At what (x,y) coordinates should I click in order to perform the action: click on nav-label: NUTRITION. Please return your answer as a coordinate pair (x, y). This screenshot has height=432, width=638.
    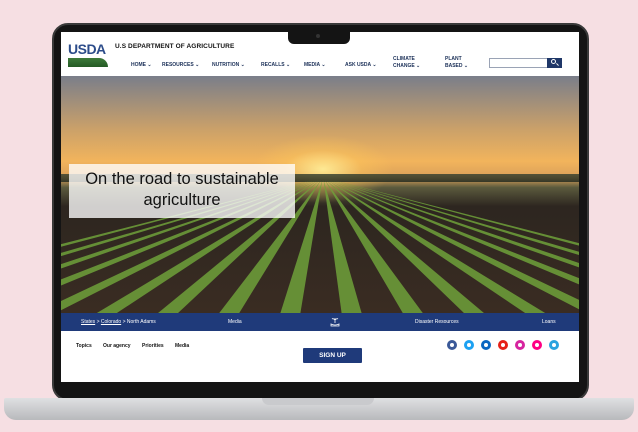
    Looking at the image, I should click on (226, 65).